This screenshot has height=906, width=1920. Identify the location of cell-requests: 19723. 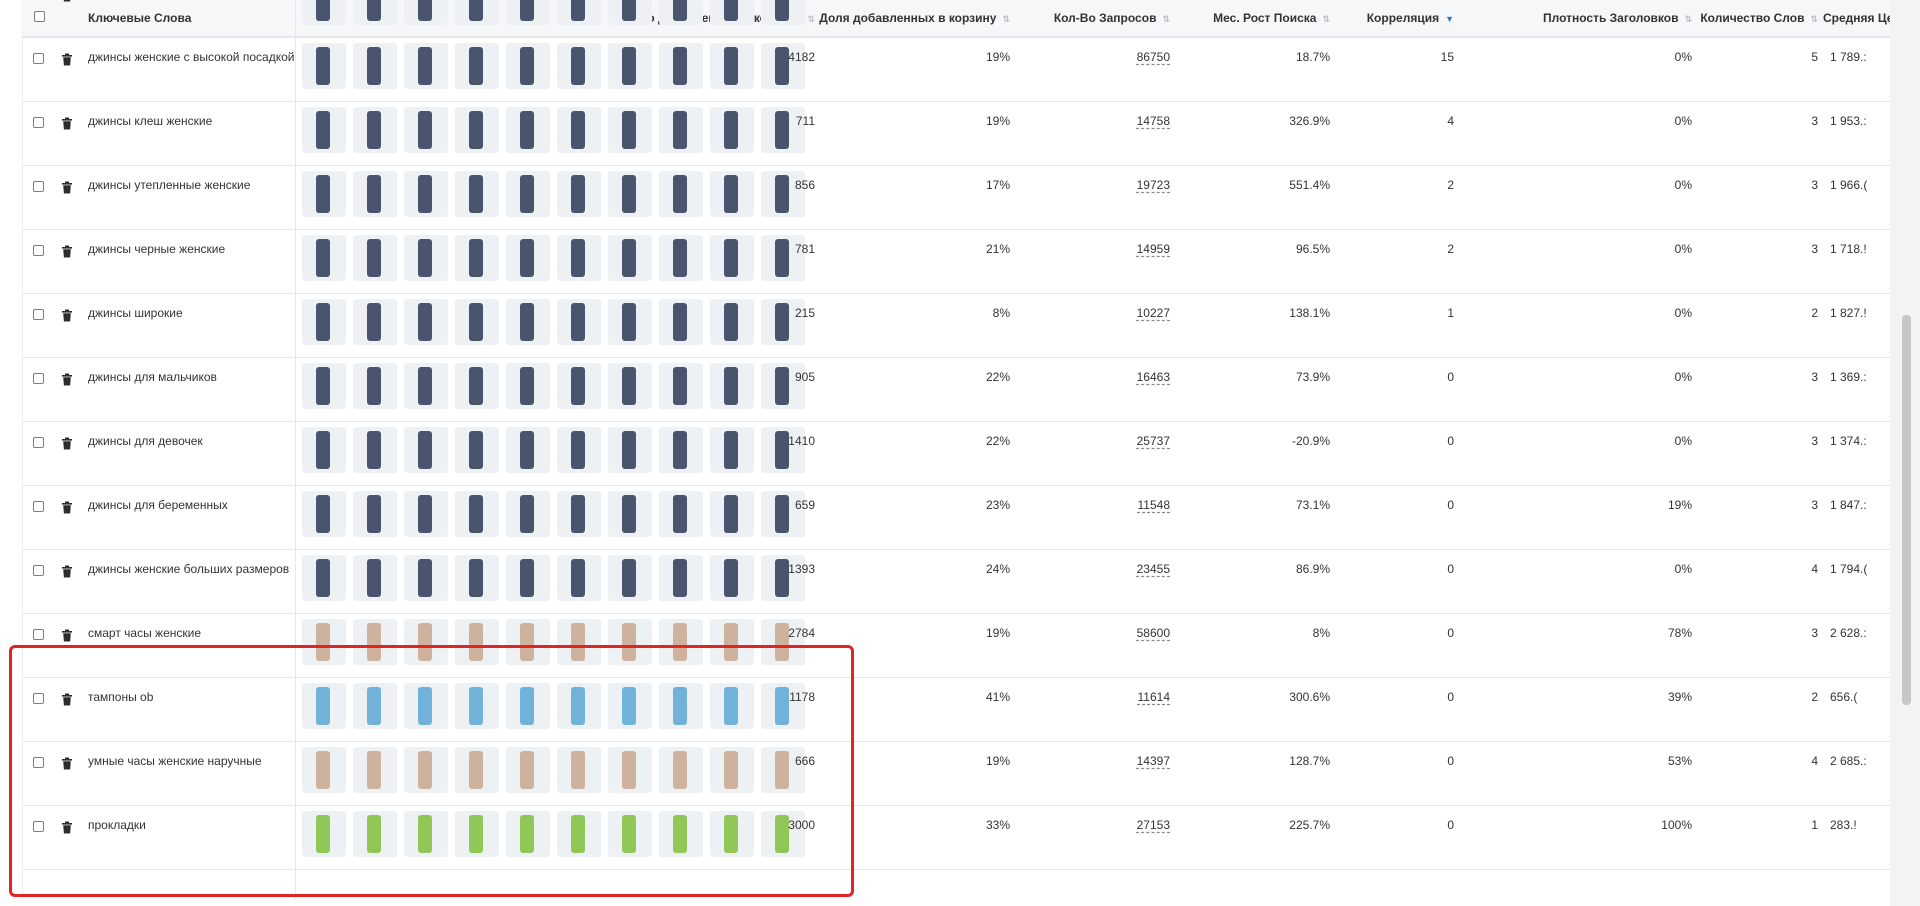
(1153, 185).